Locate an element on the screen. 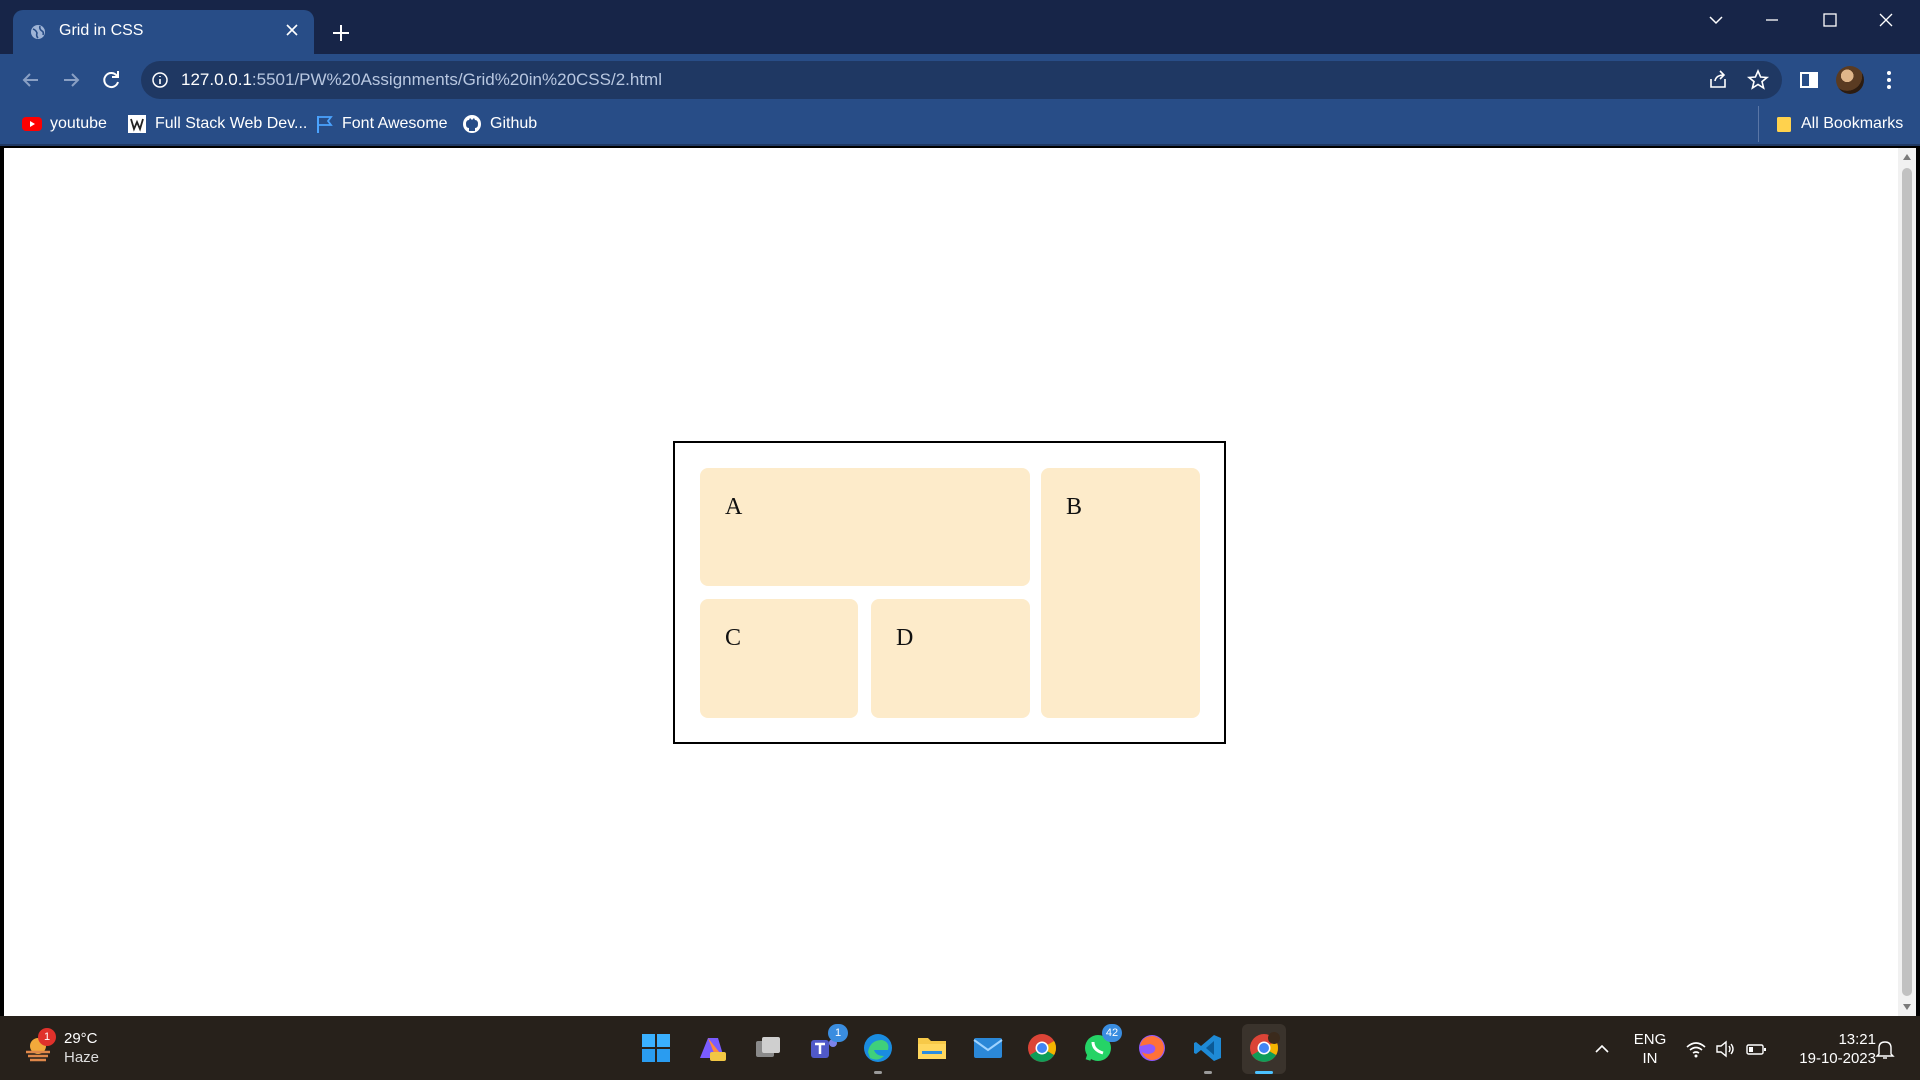 The height and width of the screenshot is (1080, 1920). notification-bell-icon is located at coordinates (1885, 1049).